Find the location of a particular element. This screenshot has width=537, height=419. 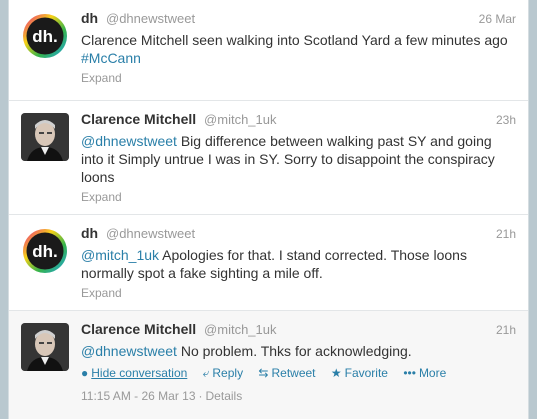

hide-conversation-label: Hide conversation is located at coordinates (139, 373).